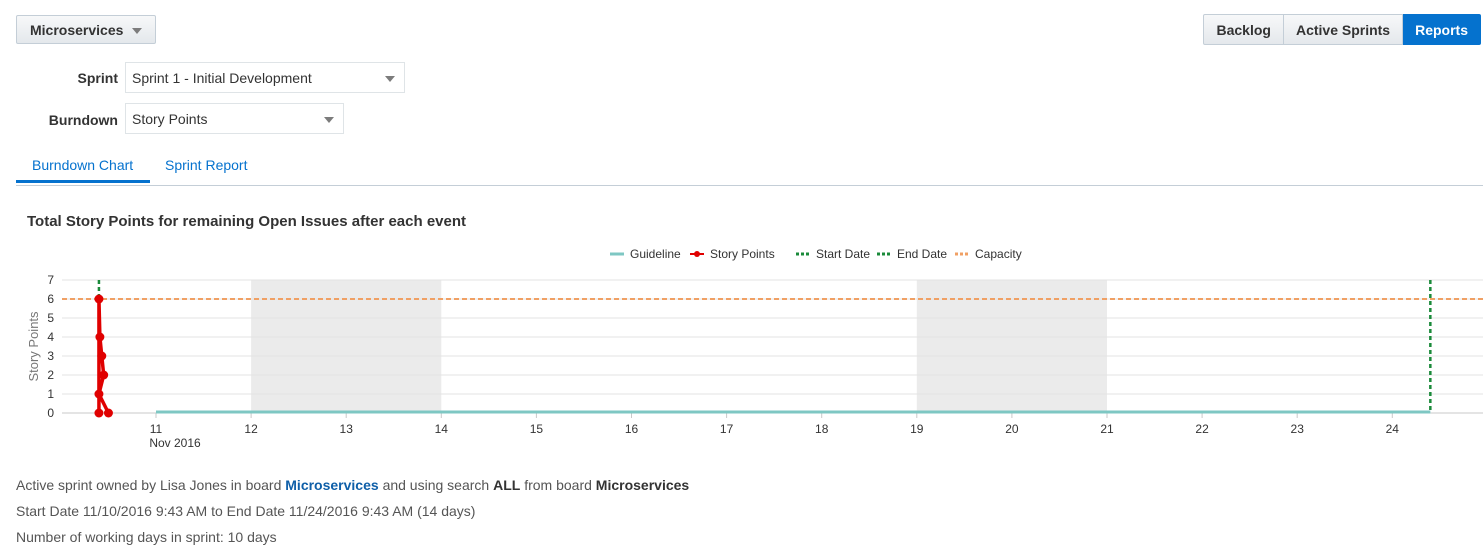  I want to click on y-tick-label: 2, so click(50, 375).